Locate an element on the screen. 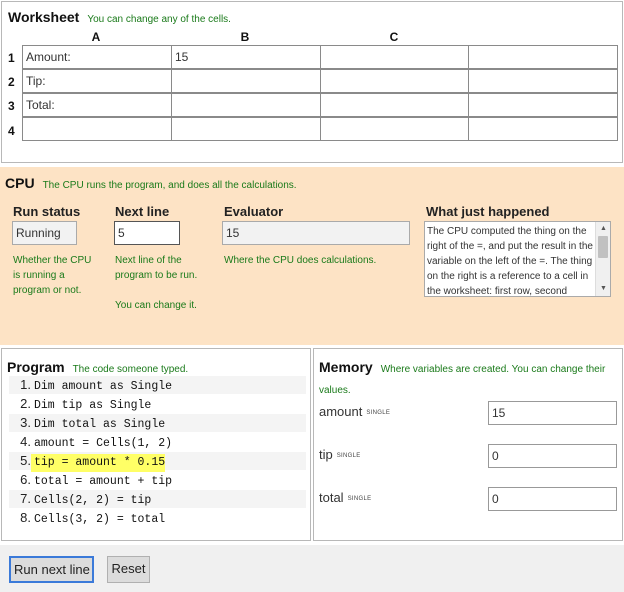 Image resolution: width=624 pixels, height=592 pixels. cell-a3: Total: is located at coordinates (97, 105).